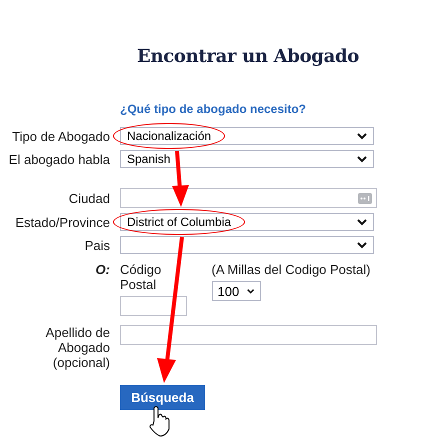 This screenshot has height=440, width=441. Describe the element at coordinates (292, 269) in the screenshot. I see `field-label: (A Millas del Codigo Postal)` at that location.